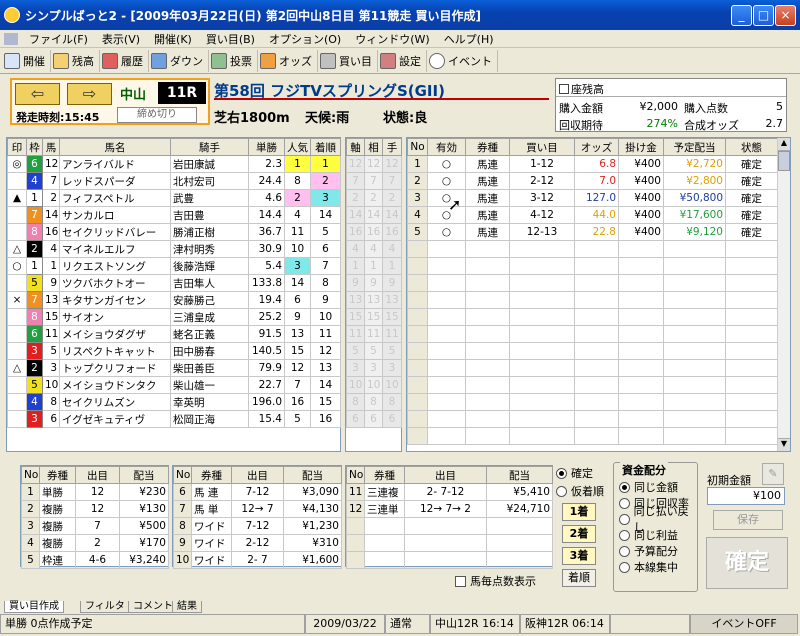 This screenshot has height=636, width=800. Describe the element at coordinates (784, 161) in the screenshot. I see `scroll-thumb` at that location.